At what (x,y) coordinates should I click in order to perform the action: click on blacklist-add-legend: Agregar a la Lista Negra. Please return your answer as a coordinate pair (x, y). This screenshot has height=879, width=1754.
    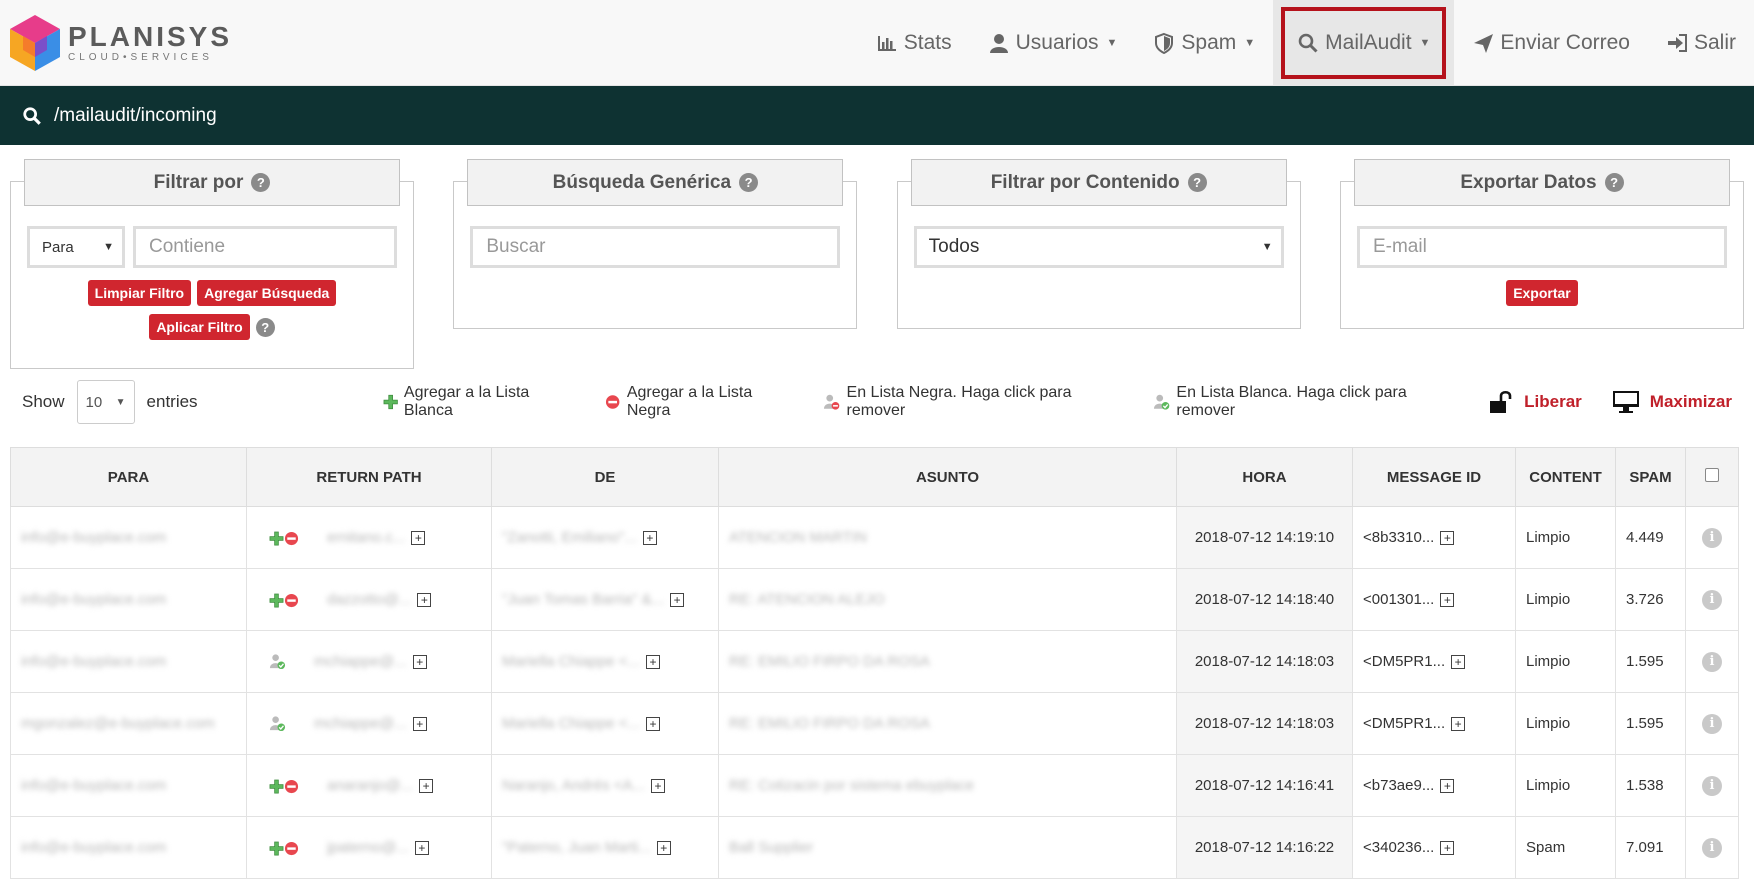
    Looking at the image, I should click on (699, 402).